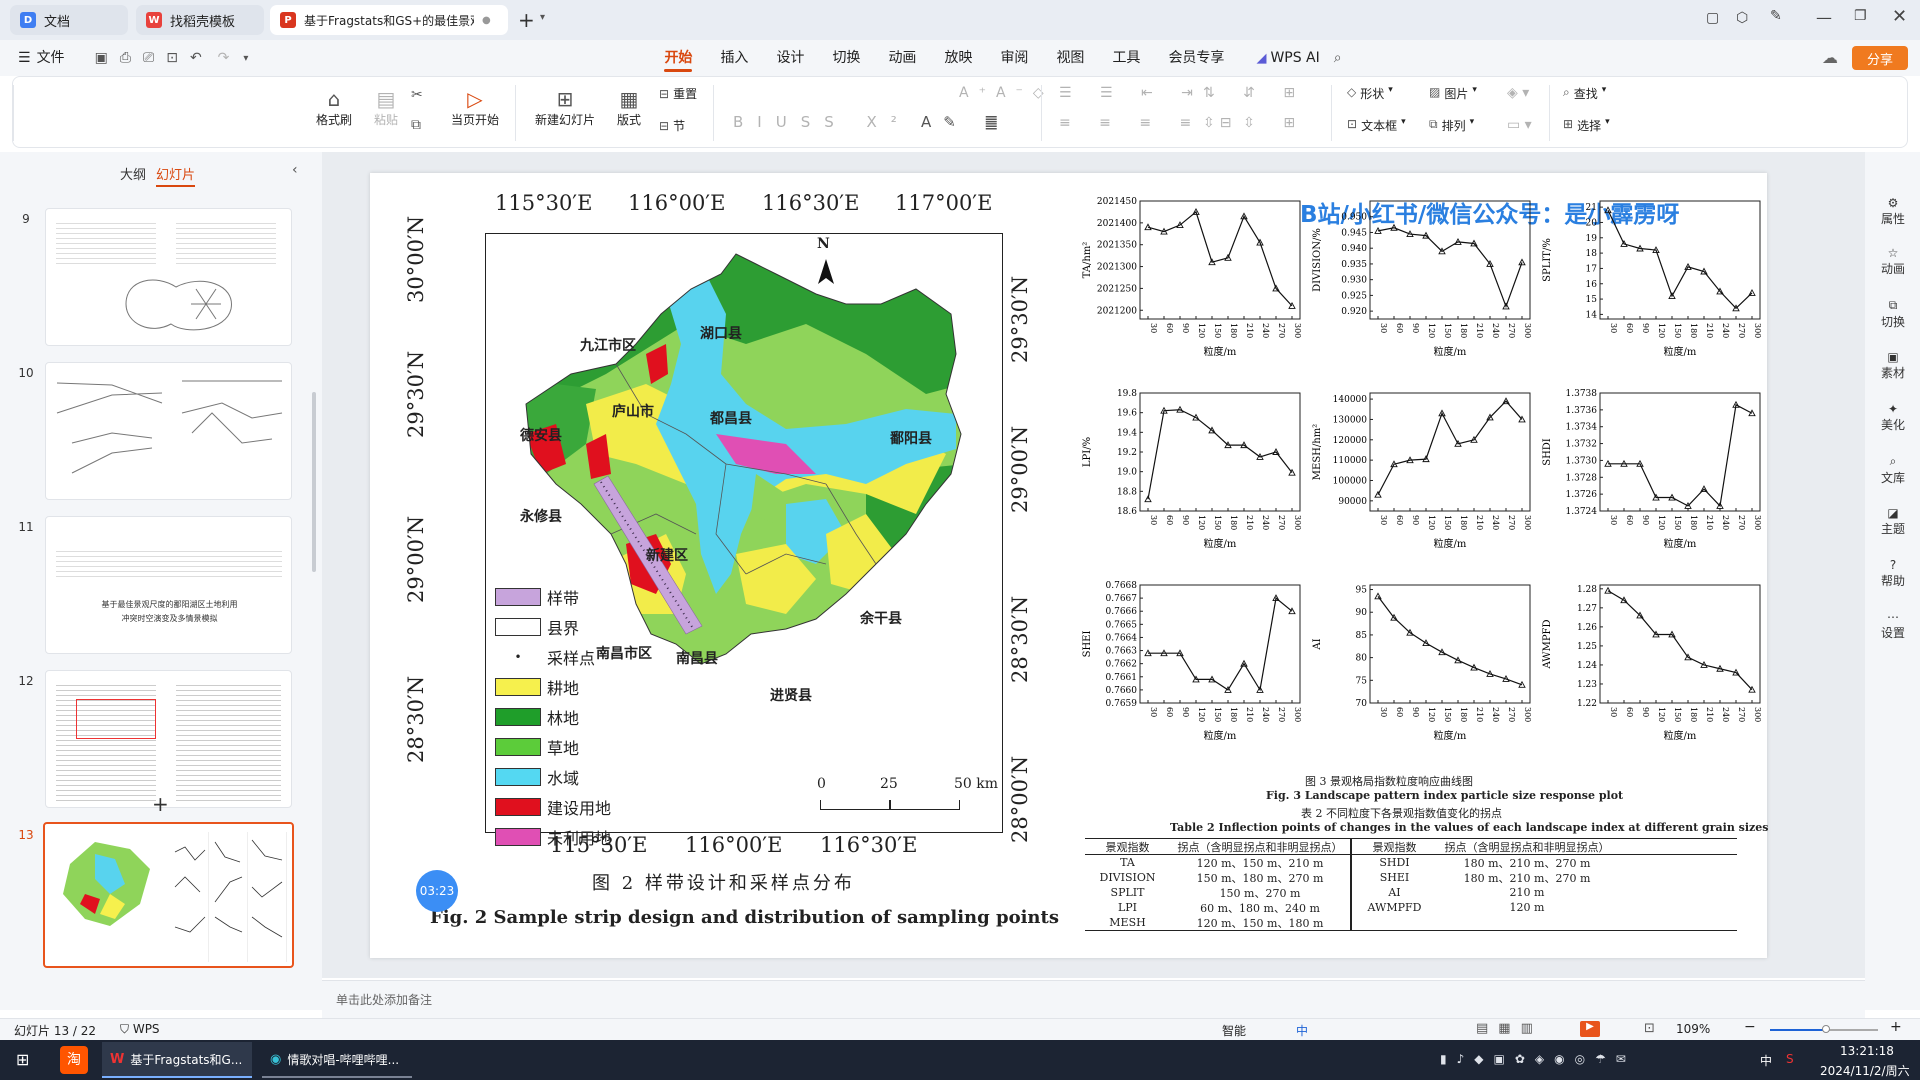 The height and width of the screenshot is (1080, 1920). Describe the element at coordinates (1132, 93) in the screenshot. I see `list-buttons: ☰ ☰ ⇤ ⇥` at that location.